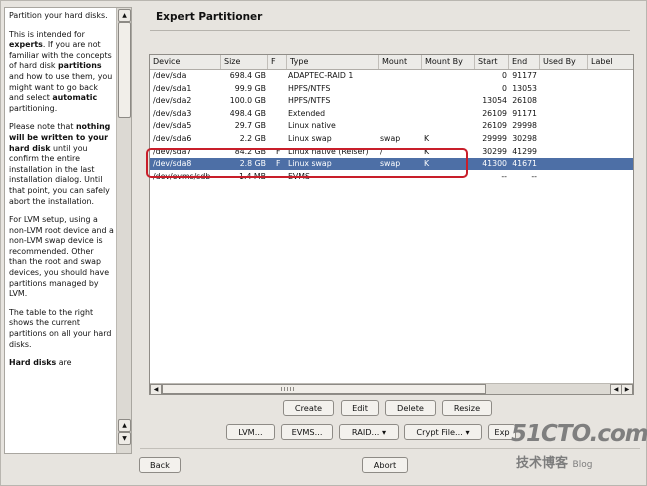 This screenshot has width=647, height=486. I want to click on cell-end: 91171, so click(524, 113).